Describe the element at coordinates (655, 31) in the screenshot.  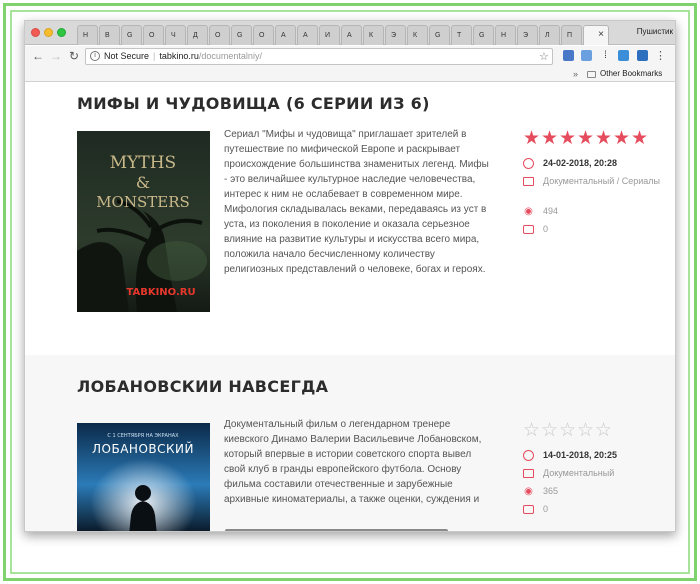
I see `profile-name: Пушистик` at that location.